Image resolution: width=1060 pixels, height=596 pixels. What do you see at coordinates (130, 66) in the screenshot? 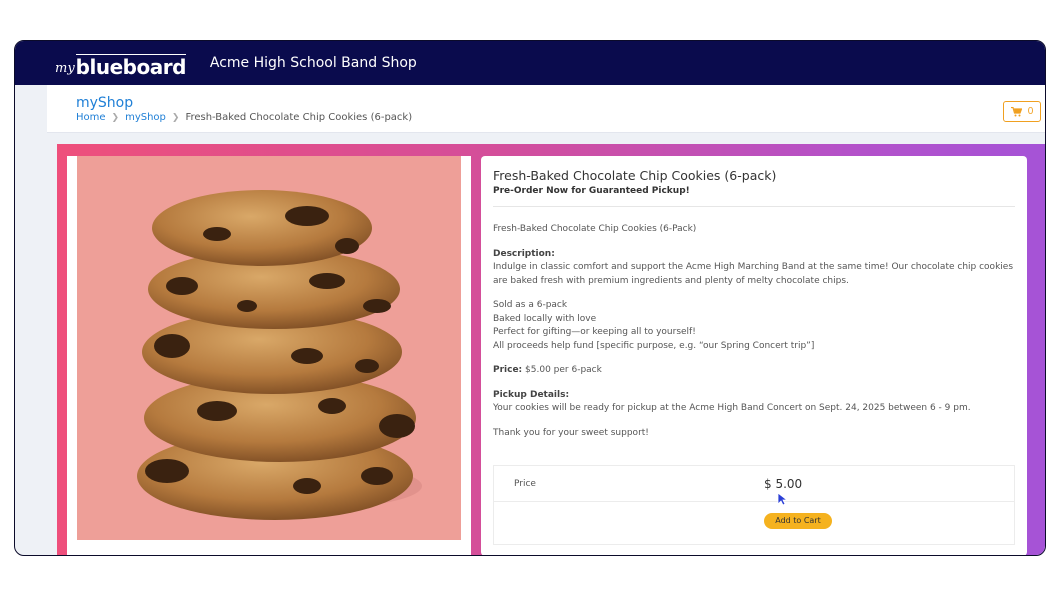
I see `logo-brand-text: blueboard` at bounding box center [130, 66].